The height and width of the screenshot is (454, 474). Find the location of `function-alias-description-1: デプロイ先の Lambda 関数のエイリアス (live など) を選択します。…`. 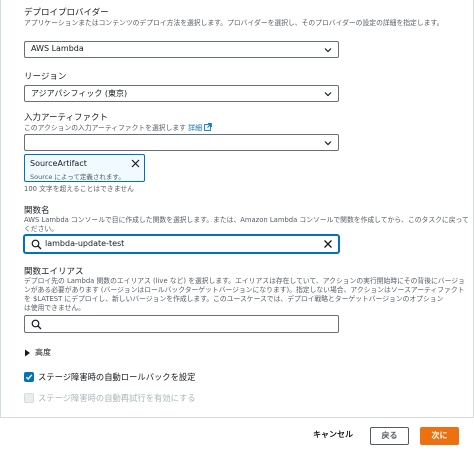

function-alias-description-1: デプロイ先の Lambda 関数のエイリアス (live など) を選択します。… is located at coordinates (244, 281).